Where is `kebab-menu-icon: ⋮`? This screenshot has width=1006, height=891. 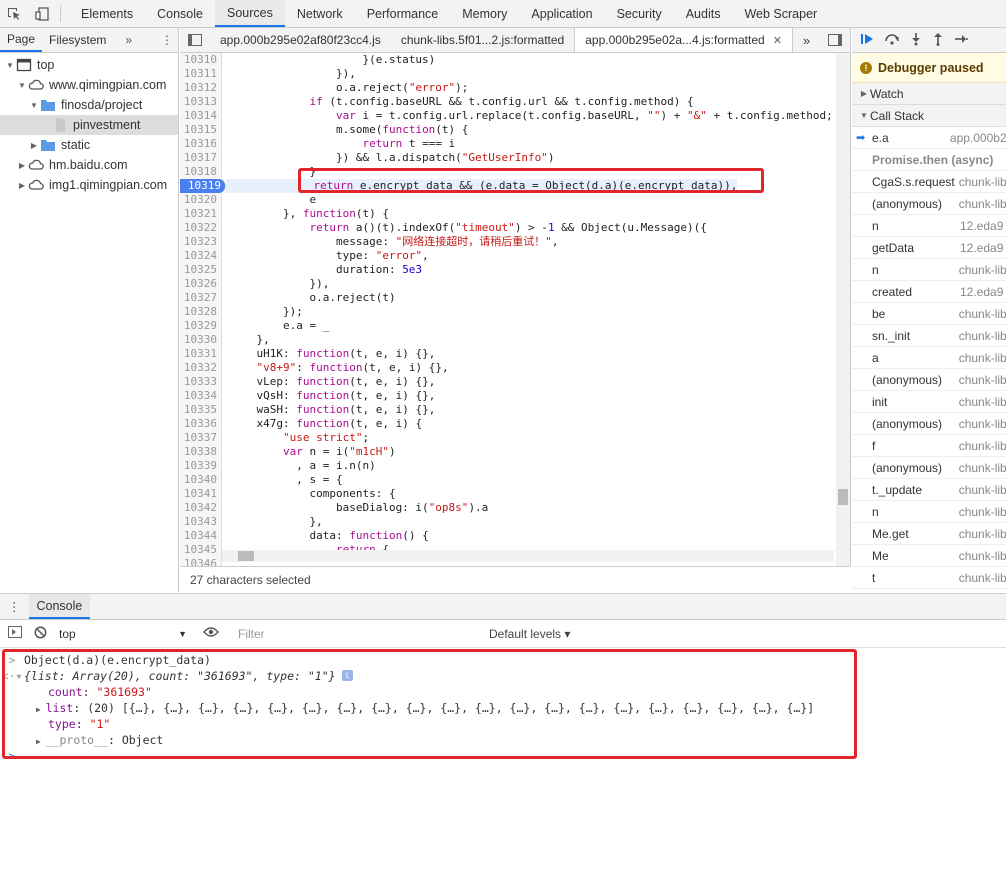
kebab-menu-icon: ⋮ is located at coordinates (167, 40).